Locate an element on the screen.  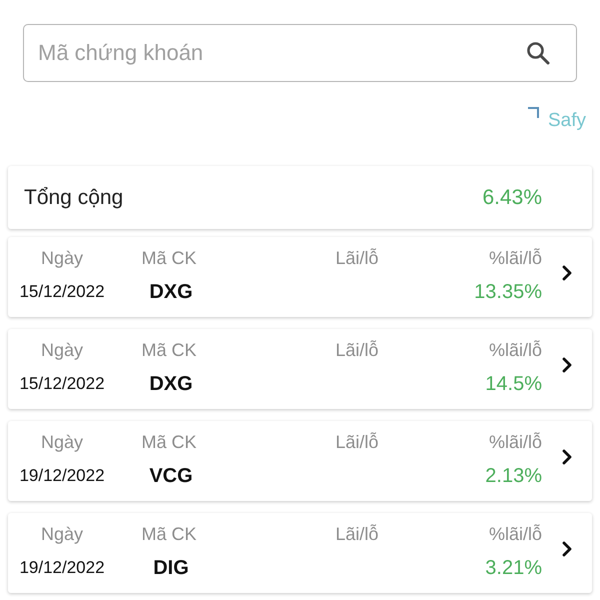
stock-code: VCG is located at coordinates (170, 476).